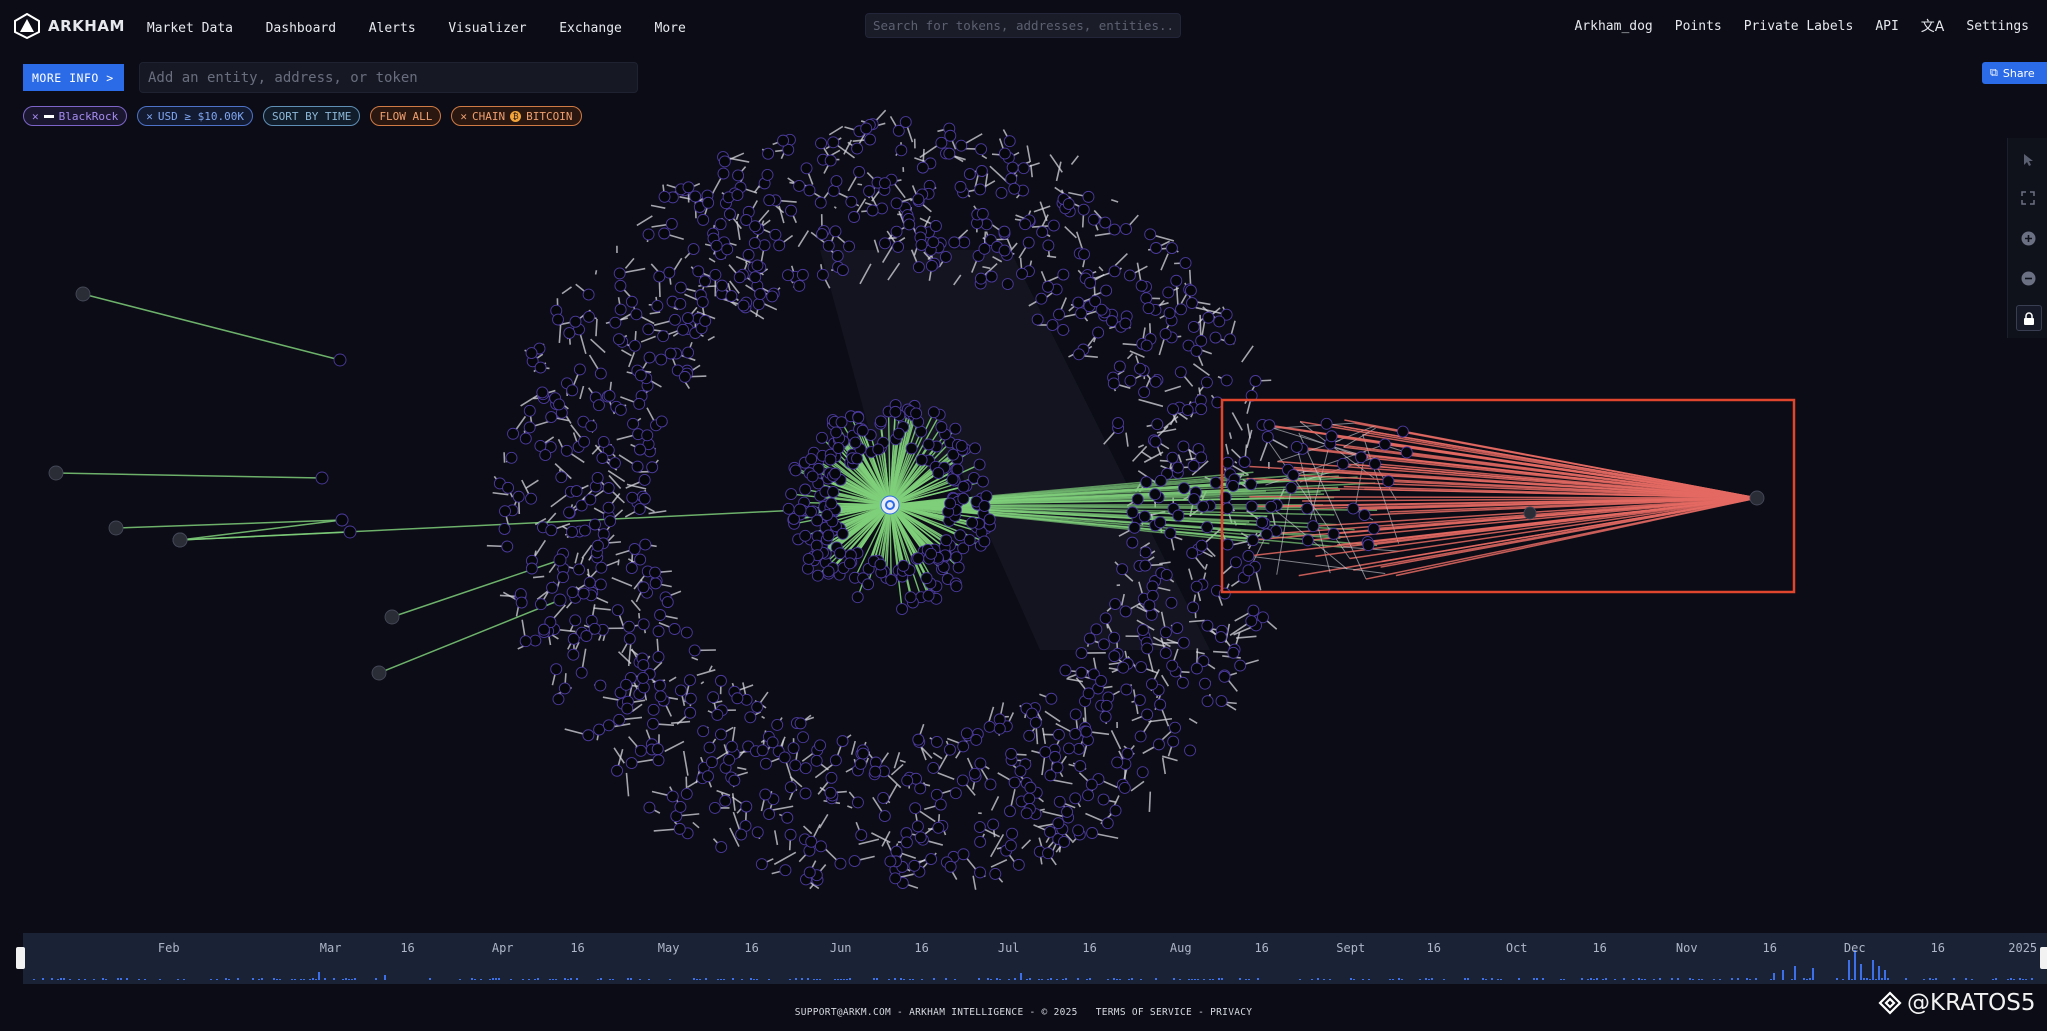  I want to click on remove-icon: ✕, so click(149, 116).